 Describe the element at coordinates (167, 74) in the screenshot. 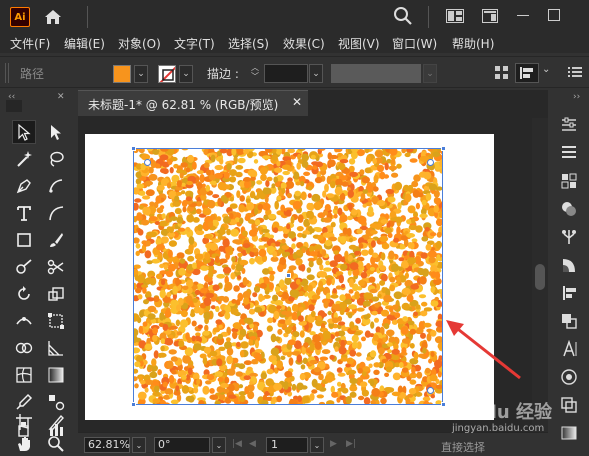

I see `stroke-color-swatch` at that location.